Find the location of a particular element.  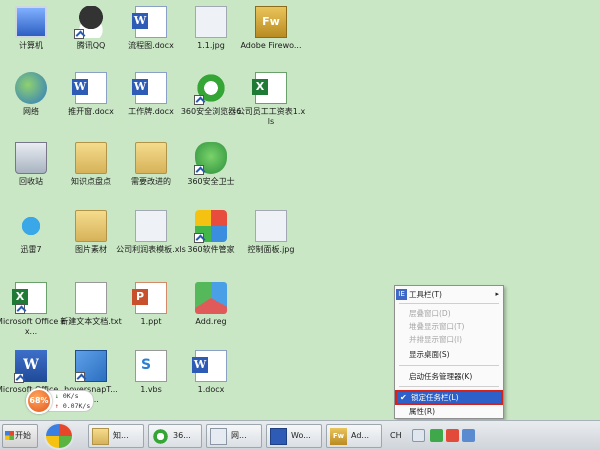

icon-label: 控制面板.jpg is located at coordinates (271, 249).